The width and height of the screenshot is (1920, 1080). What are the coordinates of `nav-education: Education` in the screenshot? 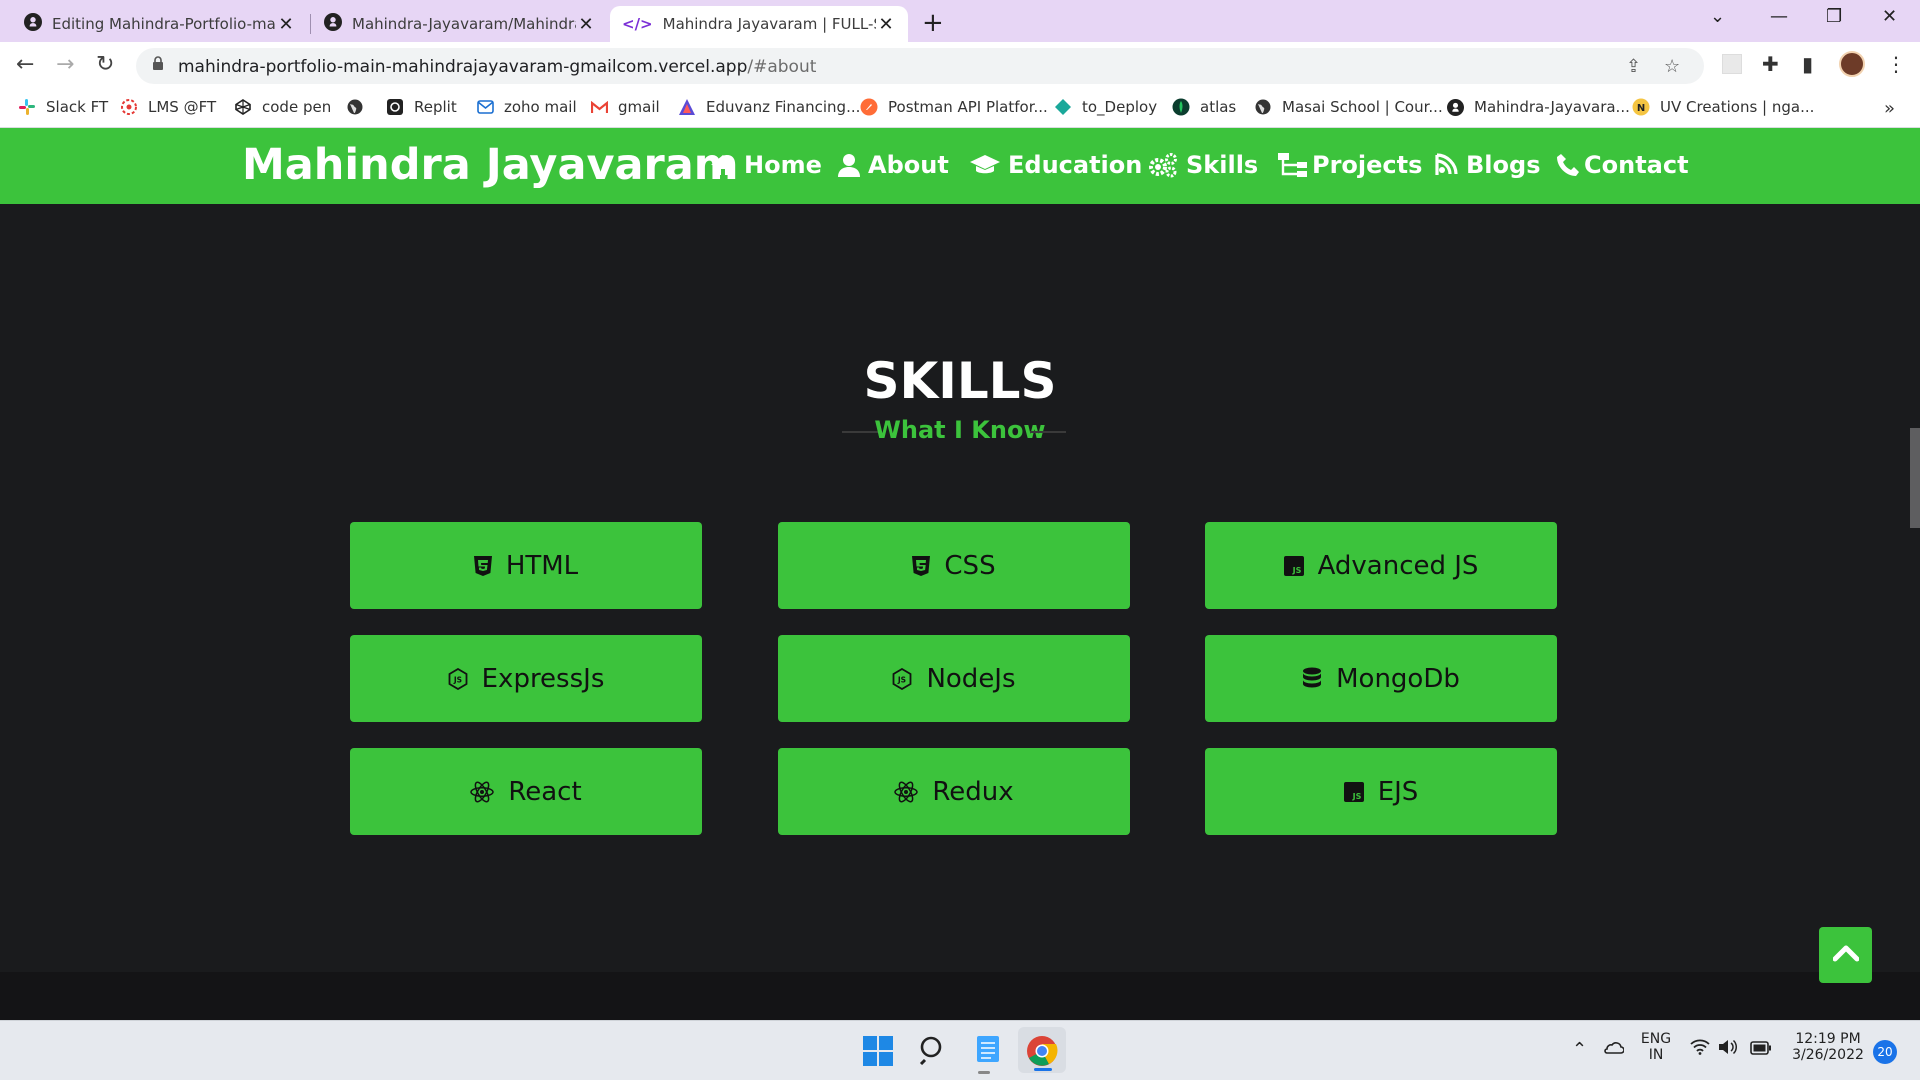 It's located at (1056, 165).